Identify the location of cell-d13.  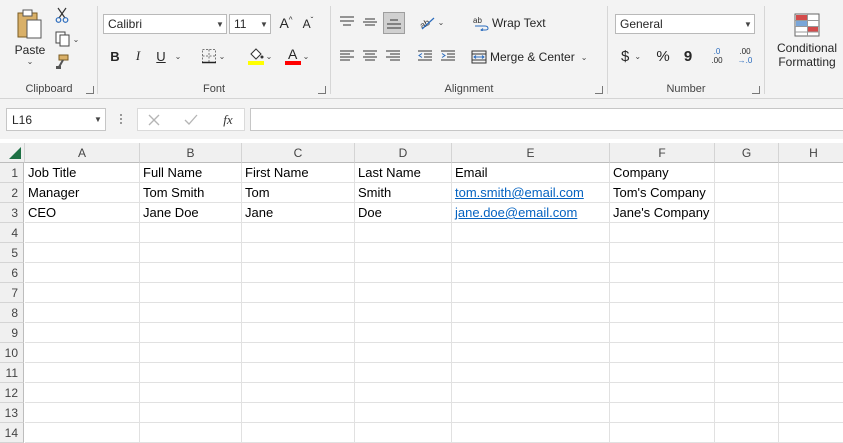
(403, 413).